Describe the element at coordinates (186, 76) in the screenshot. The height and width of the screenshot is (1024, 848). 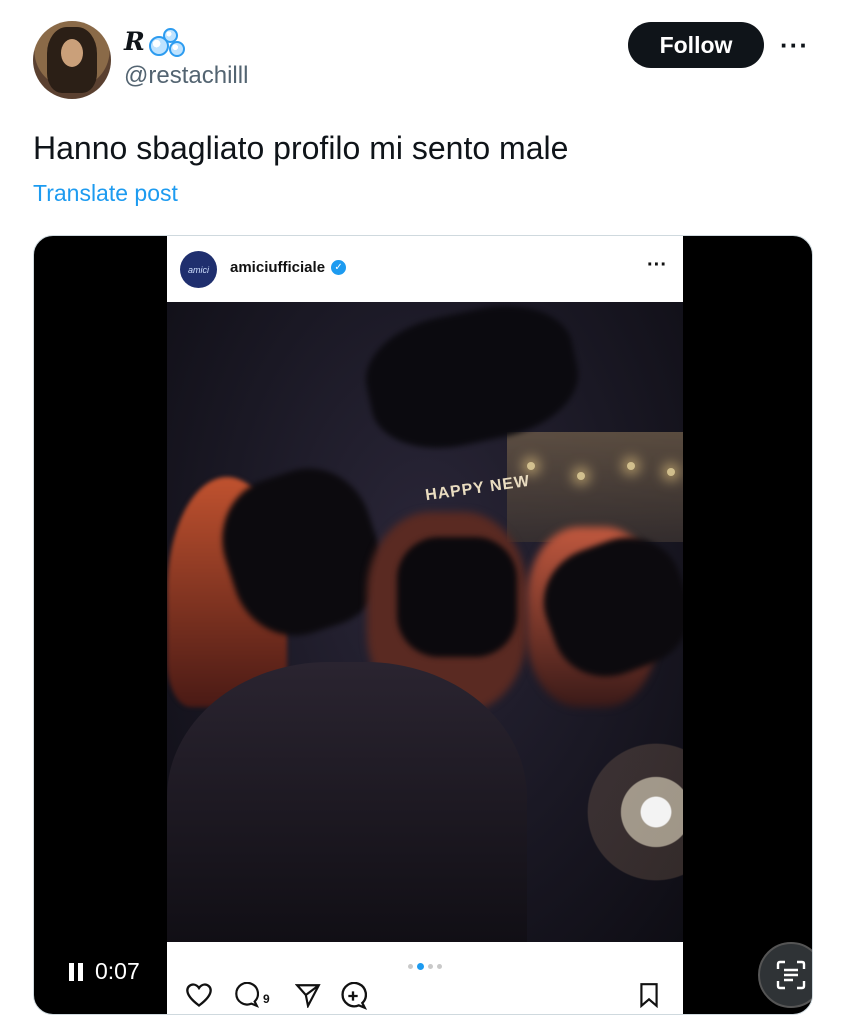
I see `author-handle: @restachilll` at that location.